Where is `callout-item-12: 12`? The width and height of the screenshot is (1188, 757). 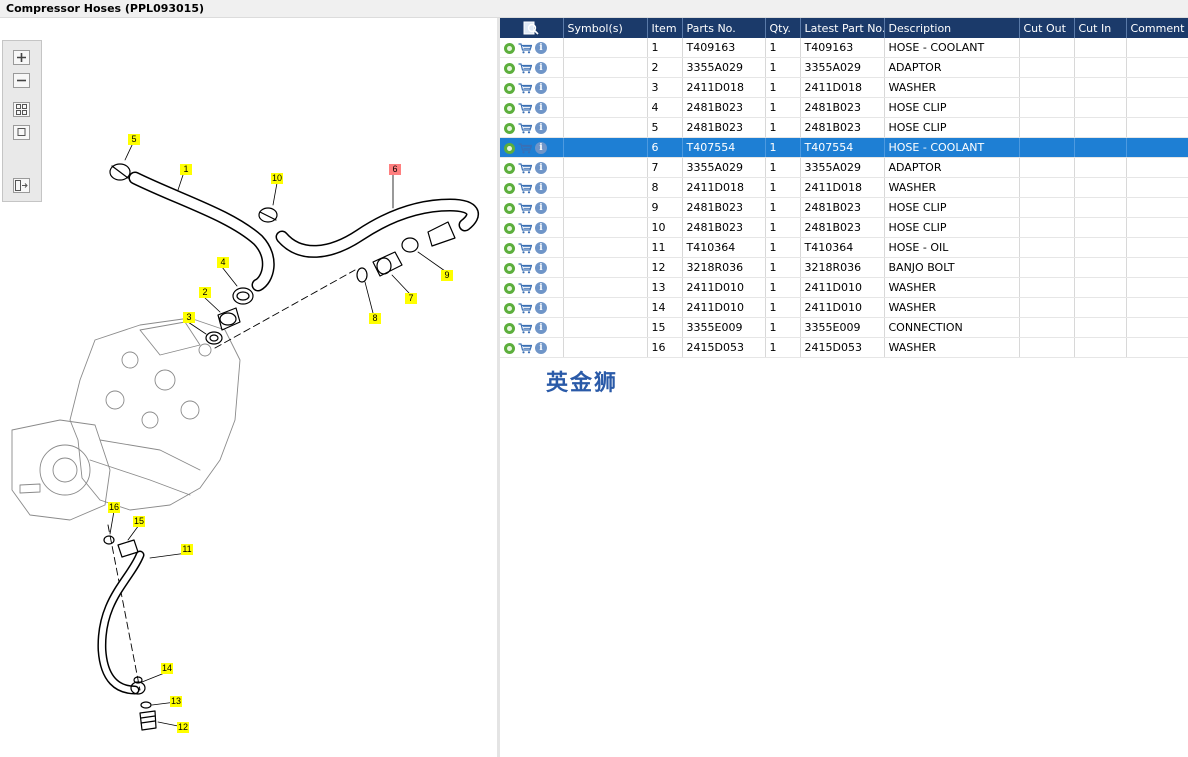 callout-item-12: 12 is located at coordinates (183, 727).